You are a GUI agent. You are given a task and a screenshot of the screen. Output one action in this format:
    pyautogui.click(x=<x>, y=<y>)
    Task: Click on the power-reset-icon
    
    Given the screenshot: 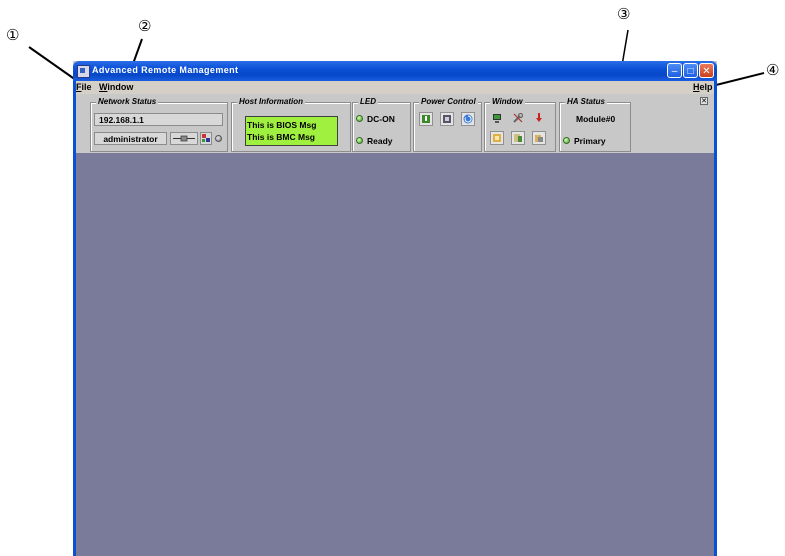 What is the action you would take?
    pyautogui.click(x=468, y=119)
    